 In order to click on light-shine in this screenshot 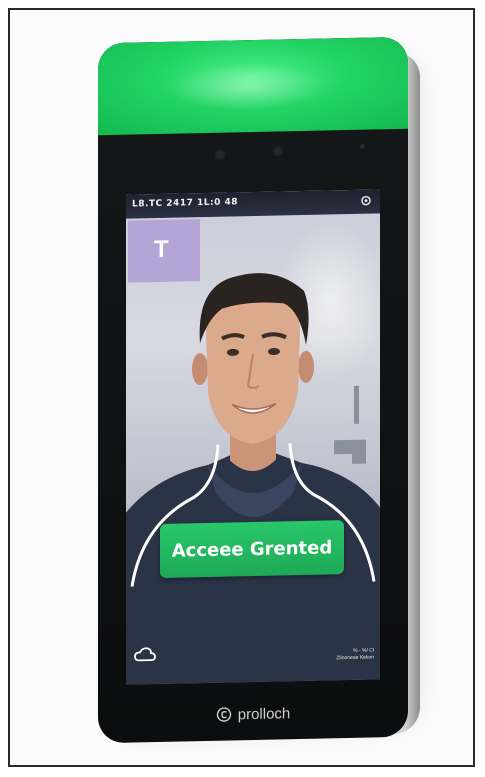, I will do `click(248, 86)`.